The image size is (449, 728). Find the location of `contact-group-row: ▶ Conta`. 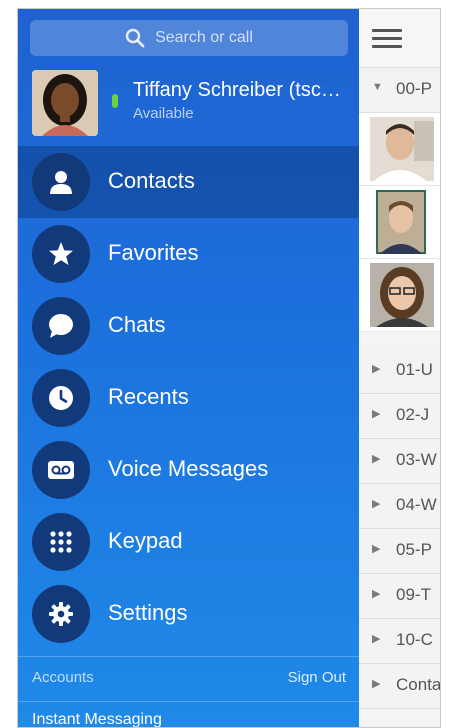

contact-group-row: ▶ Conta is located at coordinates (399, 686).